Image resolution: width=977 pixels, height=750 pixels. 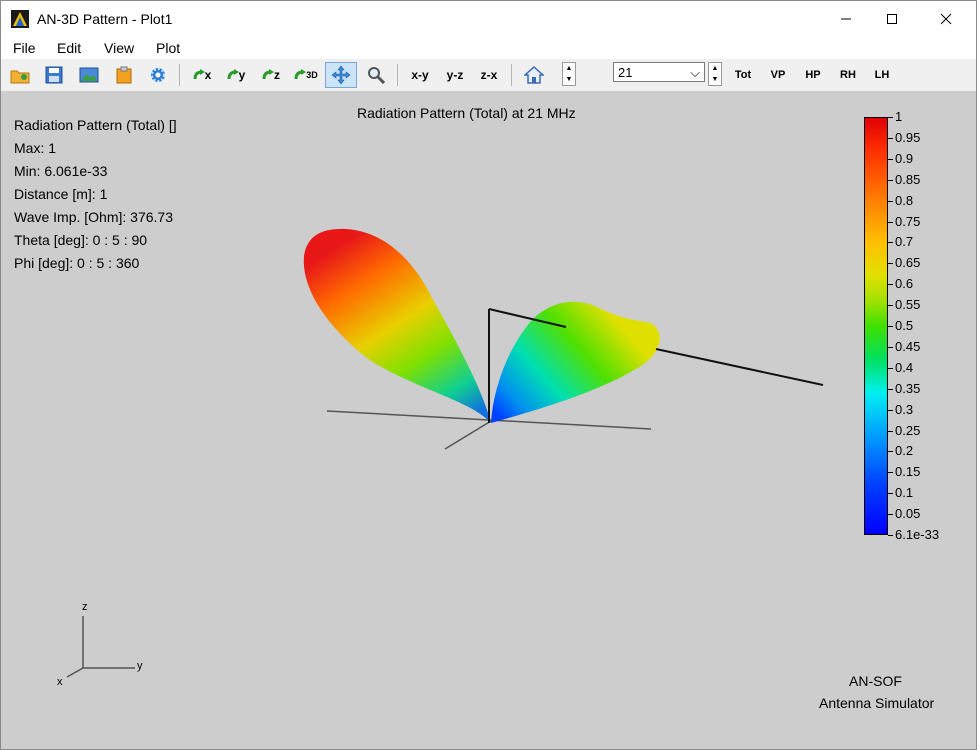 I want to click on save-icon, so click(x=54, y=75).